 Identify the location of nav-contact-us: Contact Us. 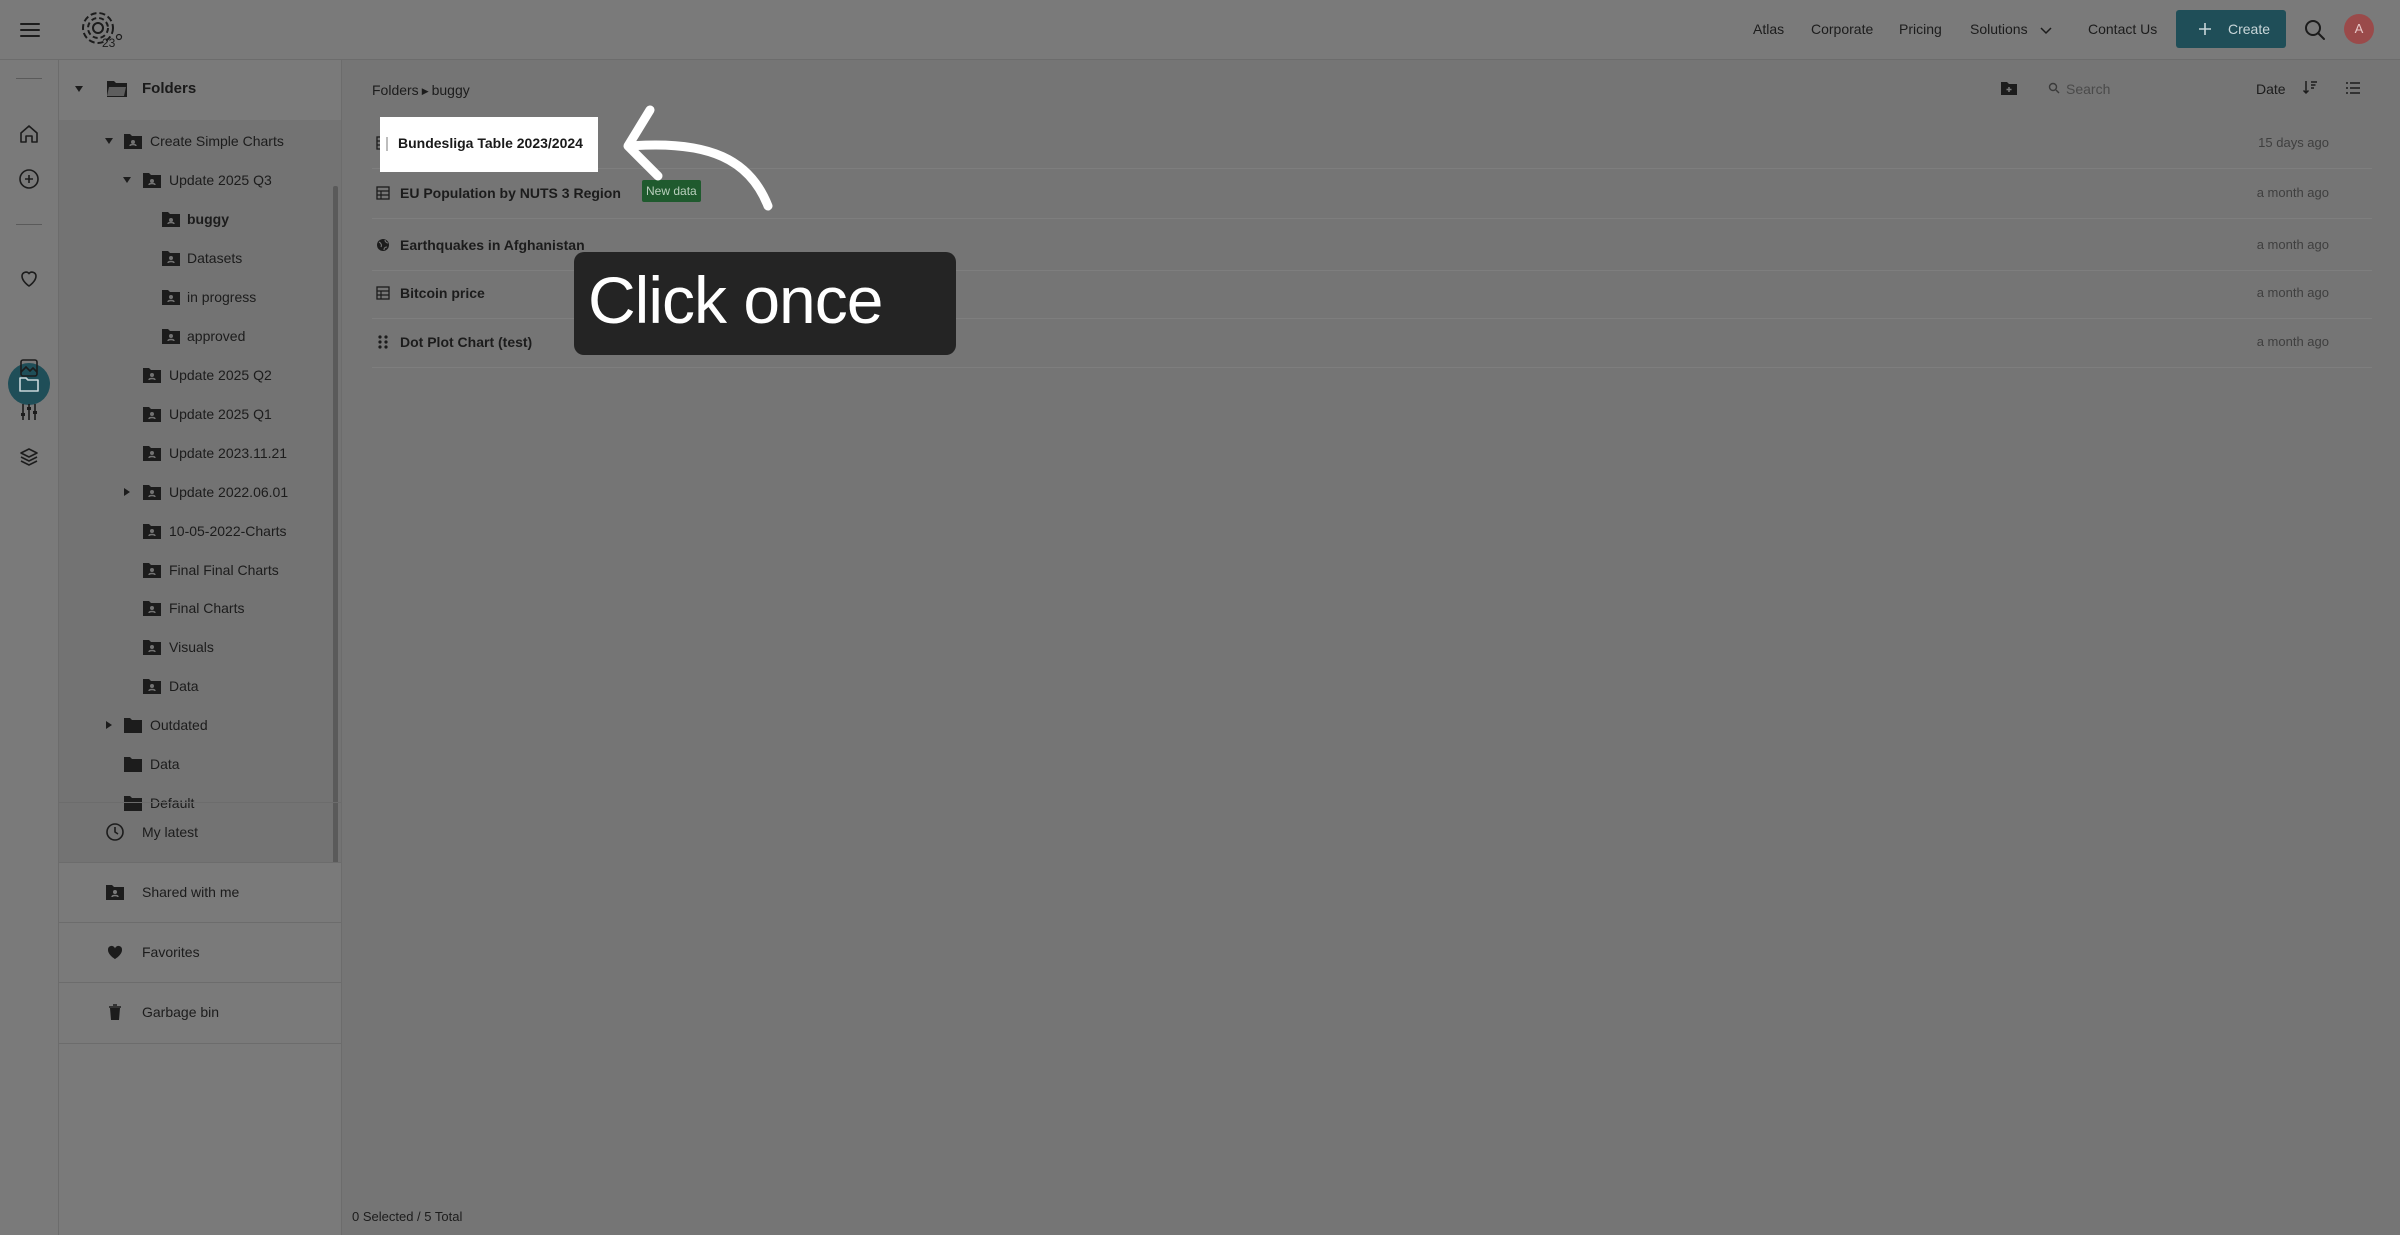
(2122, 29).